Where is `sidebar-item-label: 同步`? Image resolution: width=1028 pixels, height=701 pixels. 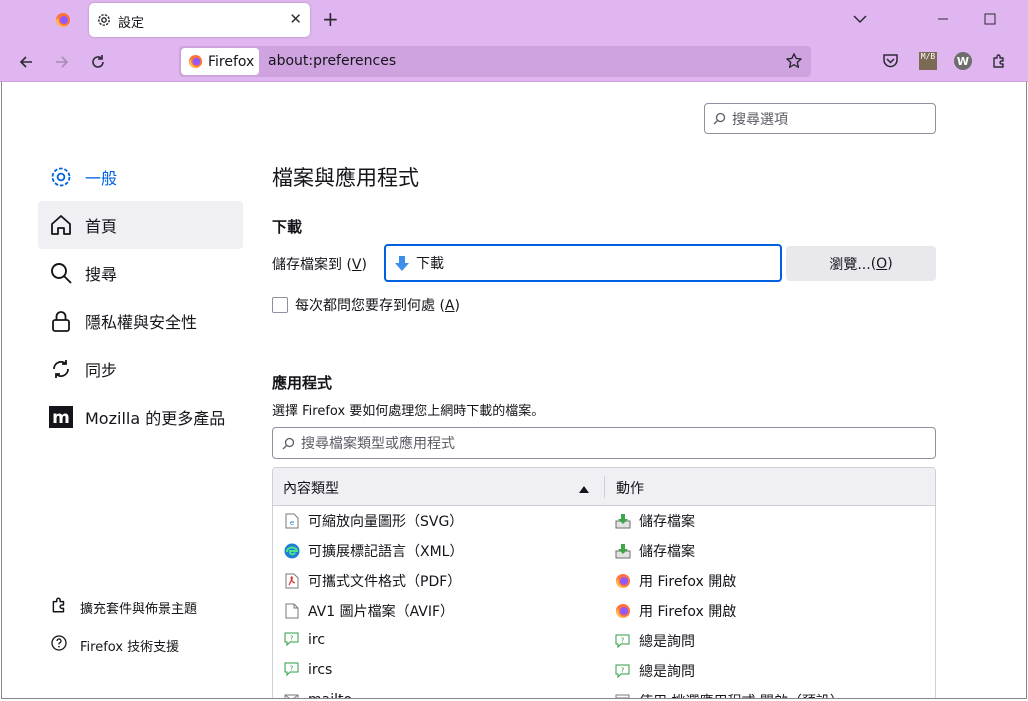
sidebar-item-label: 同步 is located at coordinates (101, 370).